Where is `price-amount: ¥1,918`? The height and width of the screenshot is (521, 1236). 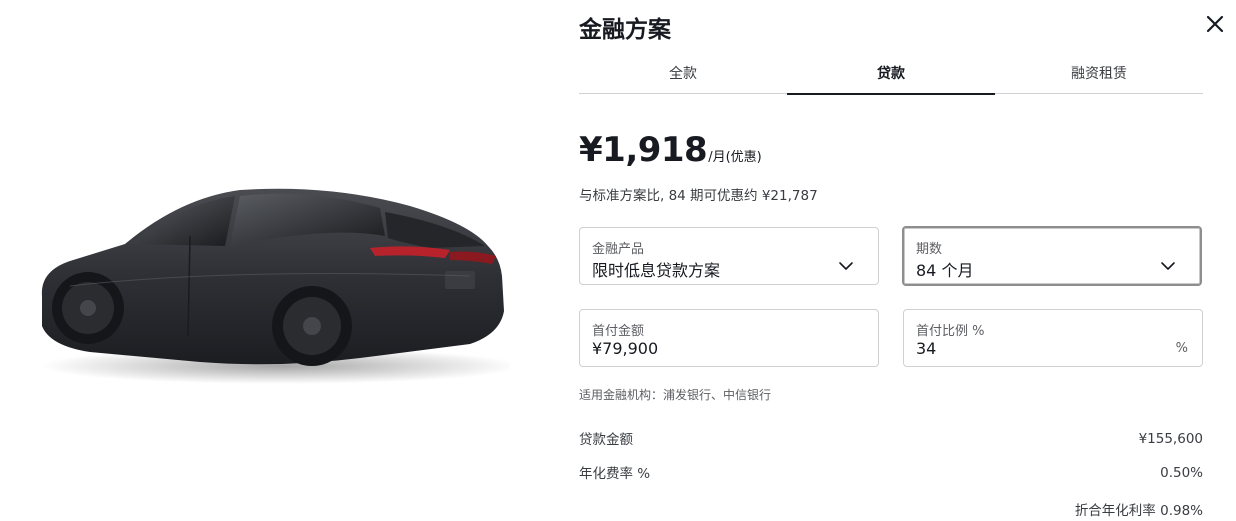 price-amount: ¥1,918 is located at coordinates (643, 150).